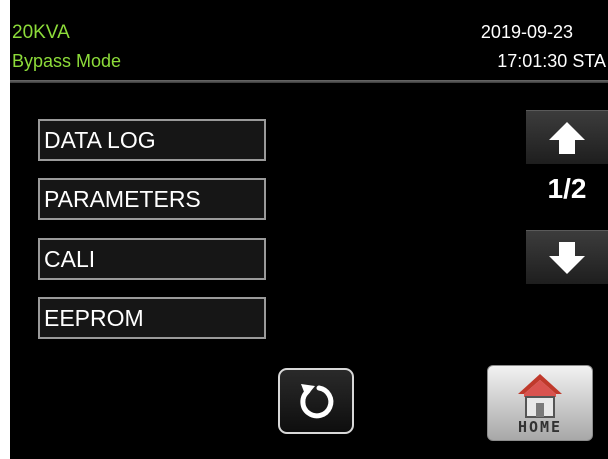 The height and width of the screenshot is (459, 608). I want to click on home-label: HOME, so click(540, 427).